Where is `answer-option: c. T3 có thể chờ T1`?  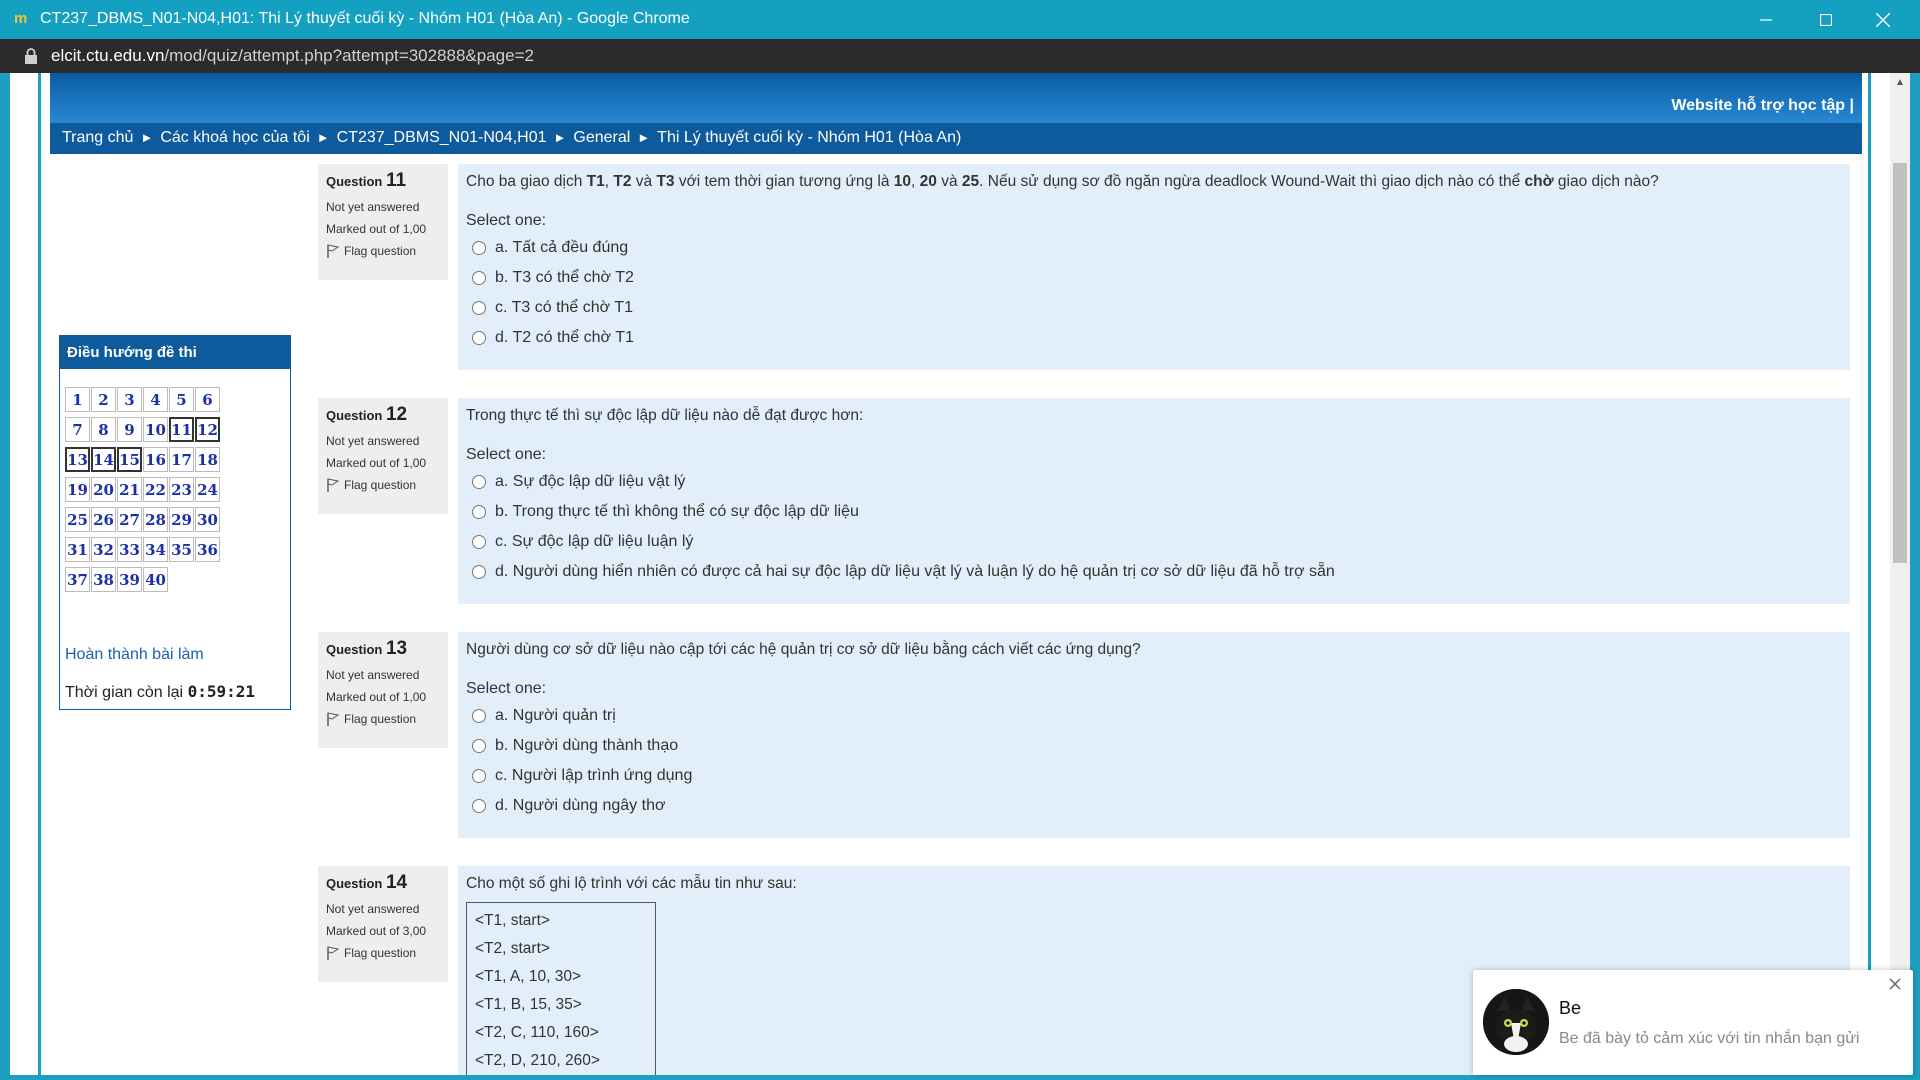 answer-option: c. T3 có thể chờ T1 is located at coordinates (1154, 308).